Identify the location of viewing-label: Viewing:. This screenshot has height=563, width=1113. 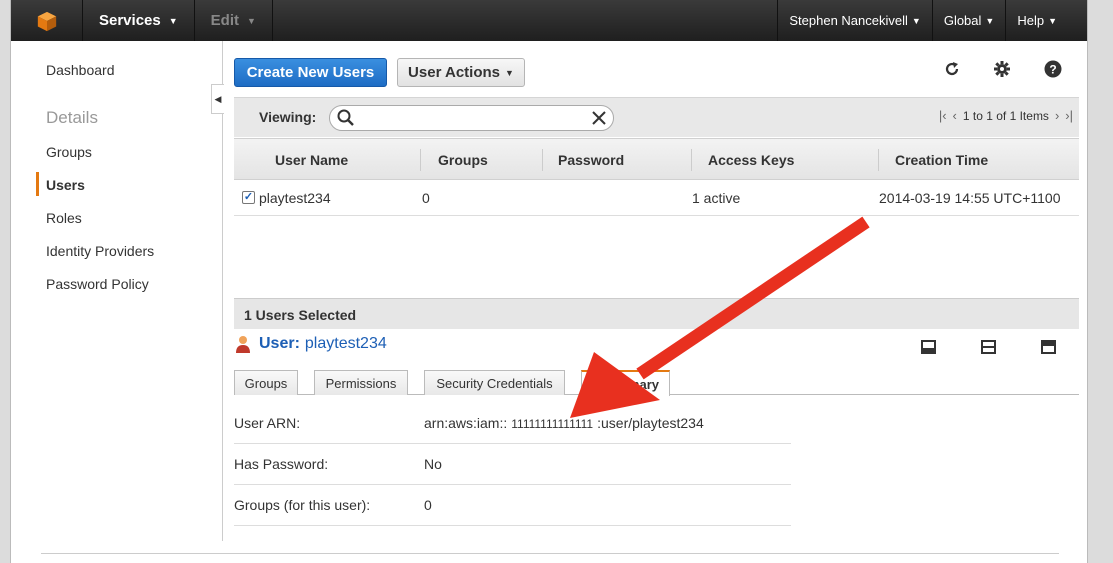
(288, 117).